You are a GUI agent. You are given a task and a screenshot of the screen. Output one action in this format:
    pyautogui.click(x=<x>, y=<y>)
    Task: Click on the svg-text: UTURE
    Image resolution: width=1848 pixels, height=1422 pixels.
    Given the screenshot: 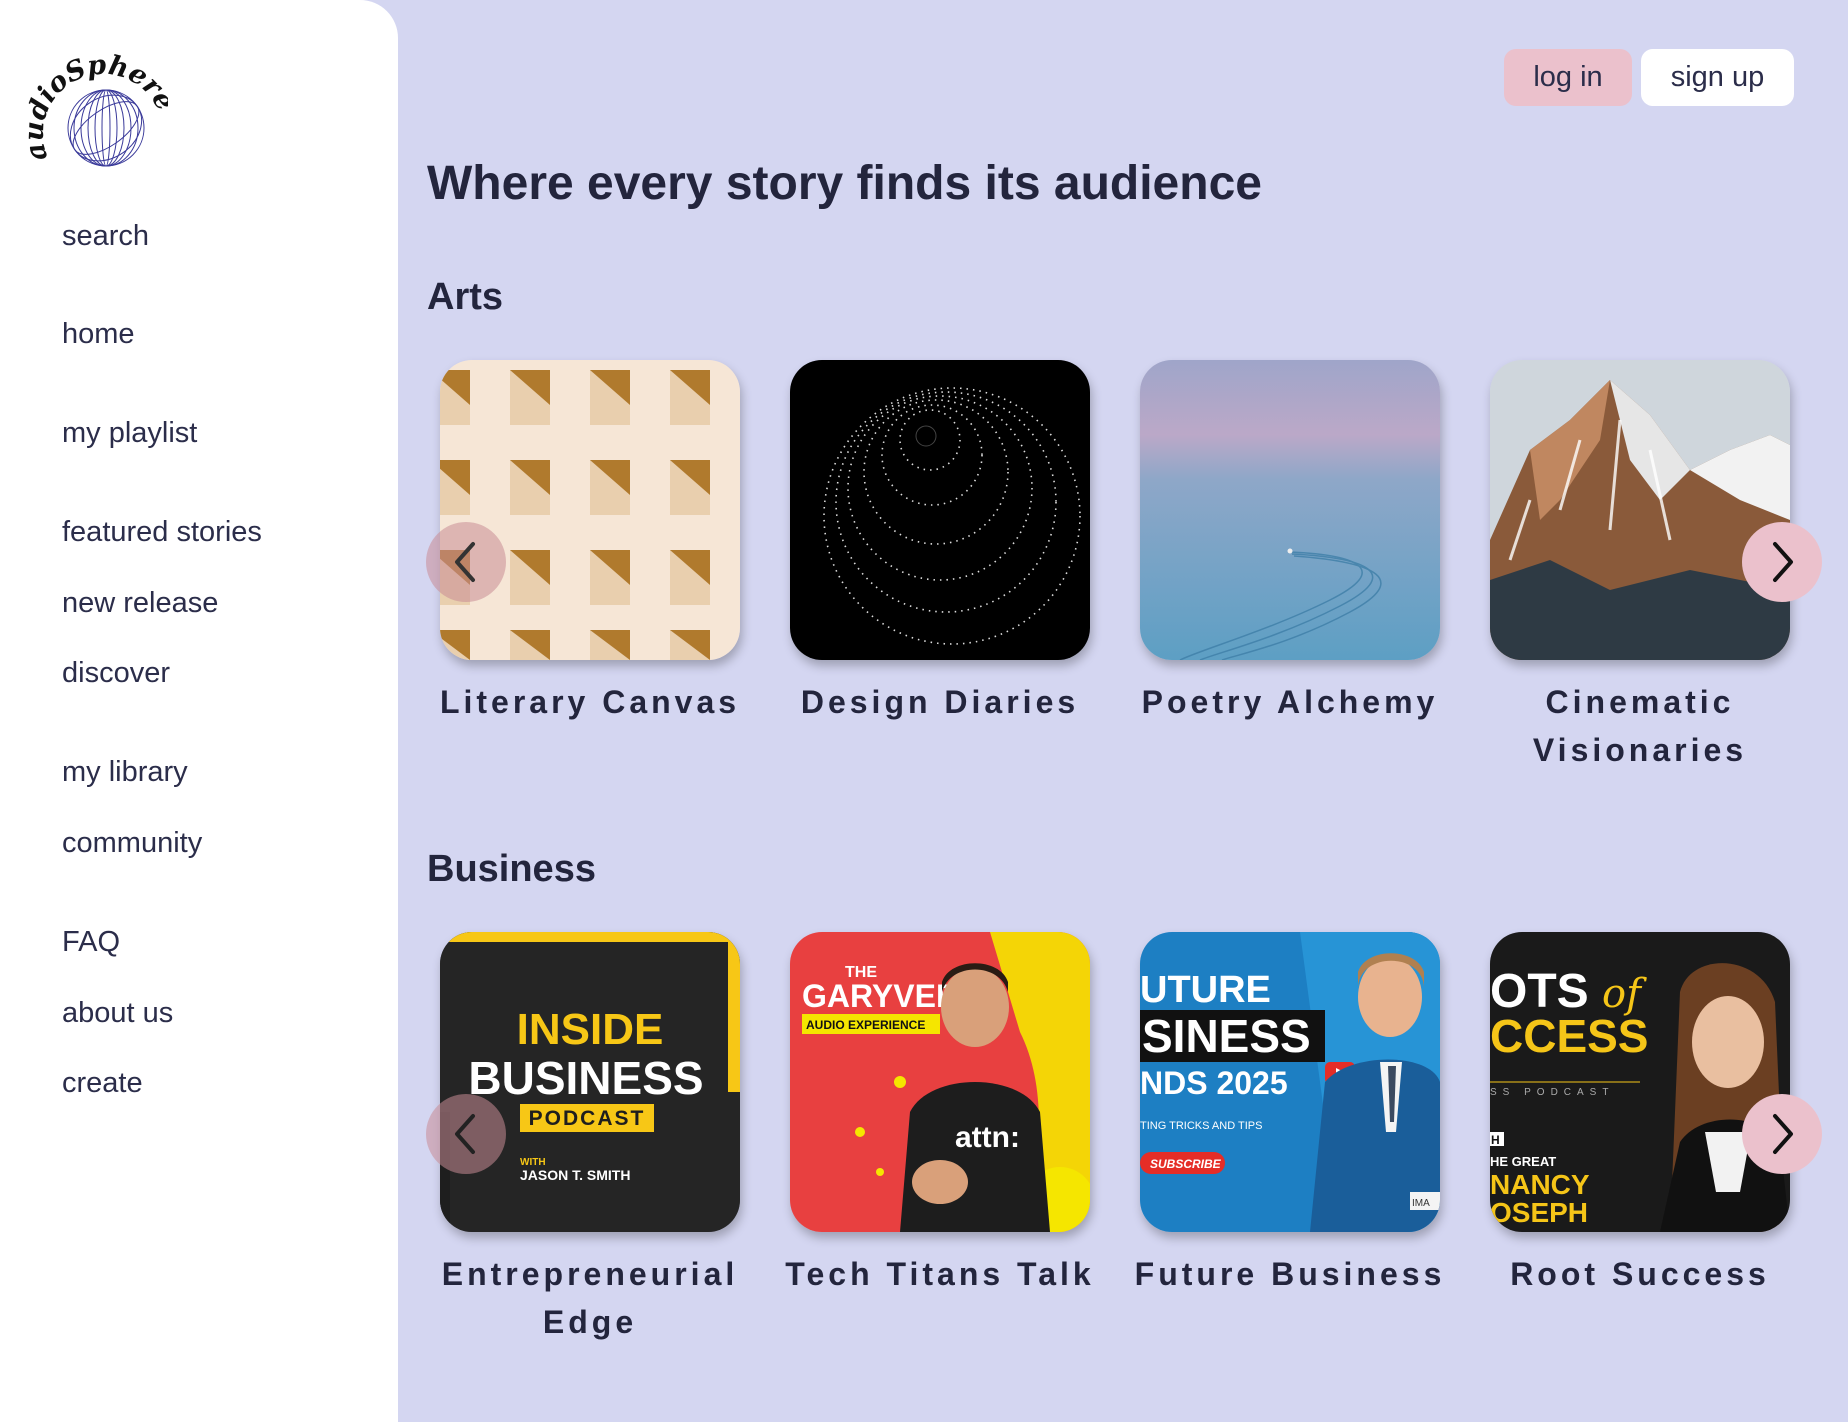 What is the action you would take?
    pyautogui.click(x=1205, y=990)
    